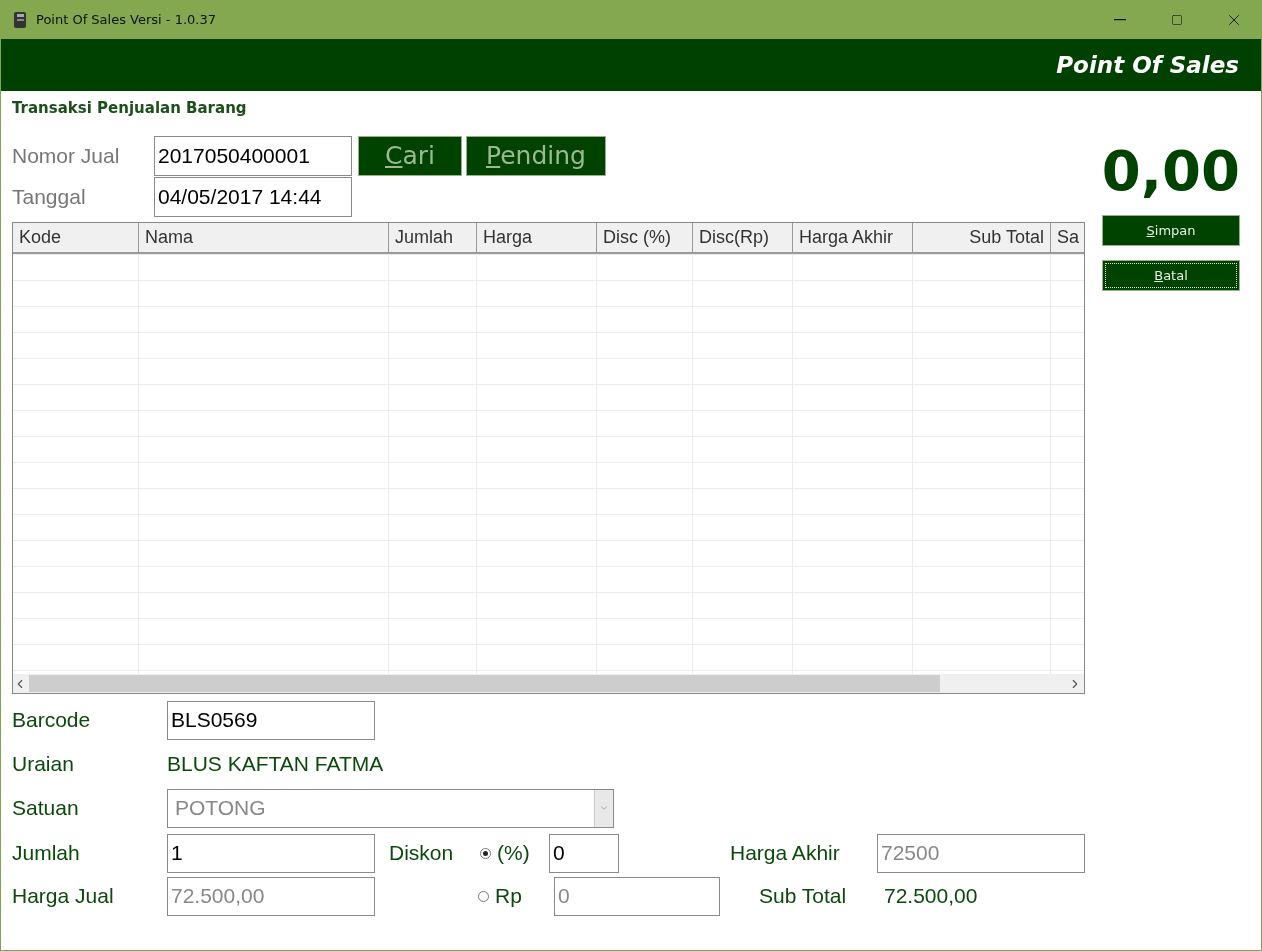  Describe the element at coordinates (785, 853) in the screenshot. I see `field-label: Harga Akhir` at that location.